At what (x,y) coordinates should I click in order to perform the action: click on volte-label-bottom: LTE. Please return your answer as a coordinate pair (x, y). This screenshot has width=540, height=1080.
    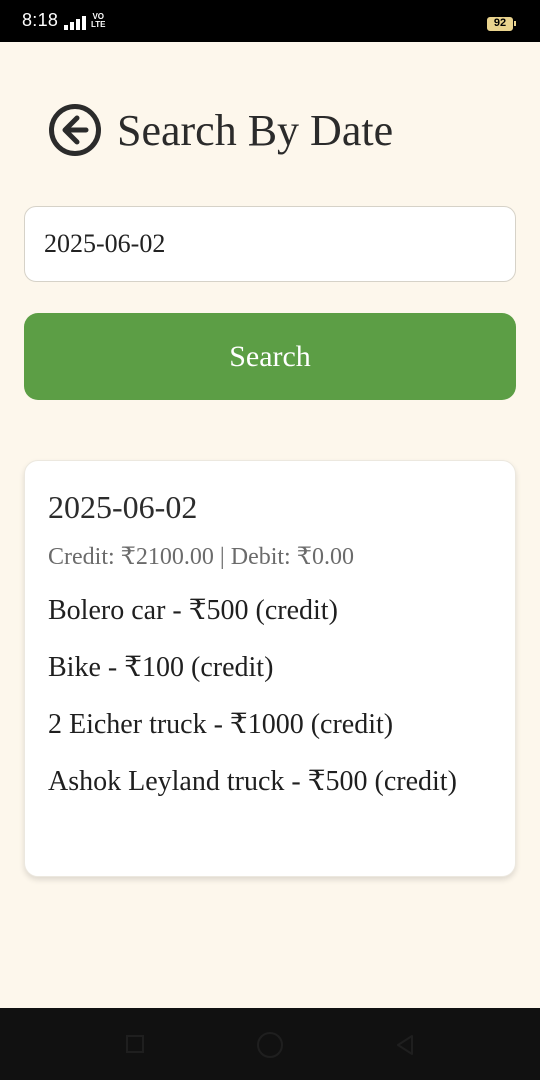
    Looking at the image, I should click on (98, 24).